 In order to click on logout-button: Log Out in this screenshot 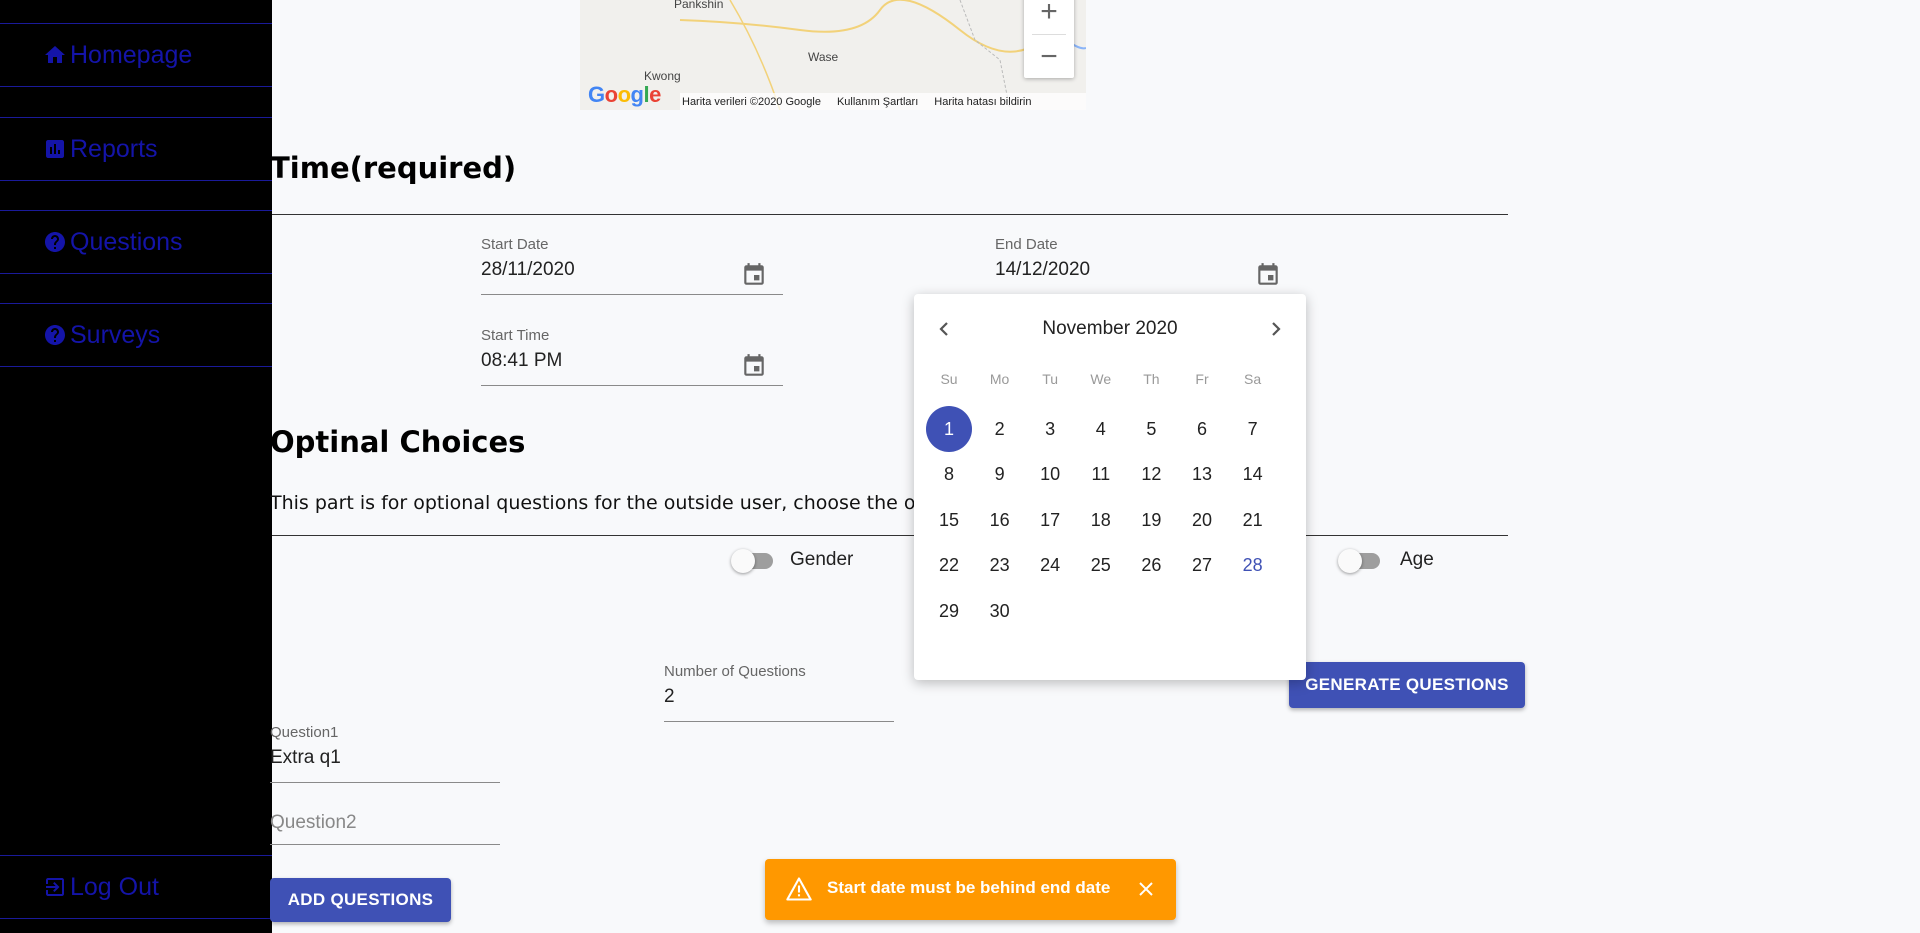, I will do `click(136, 887)`.